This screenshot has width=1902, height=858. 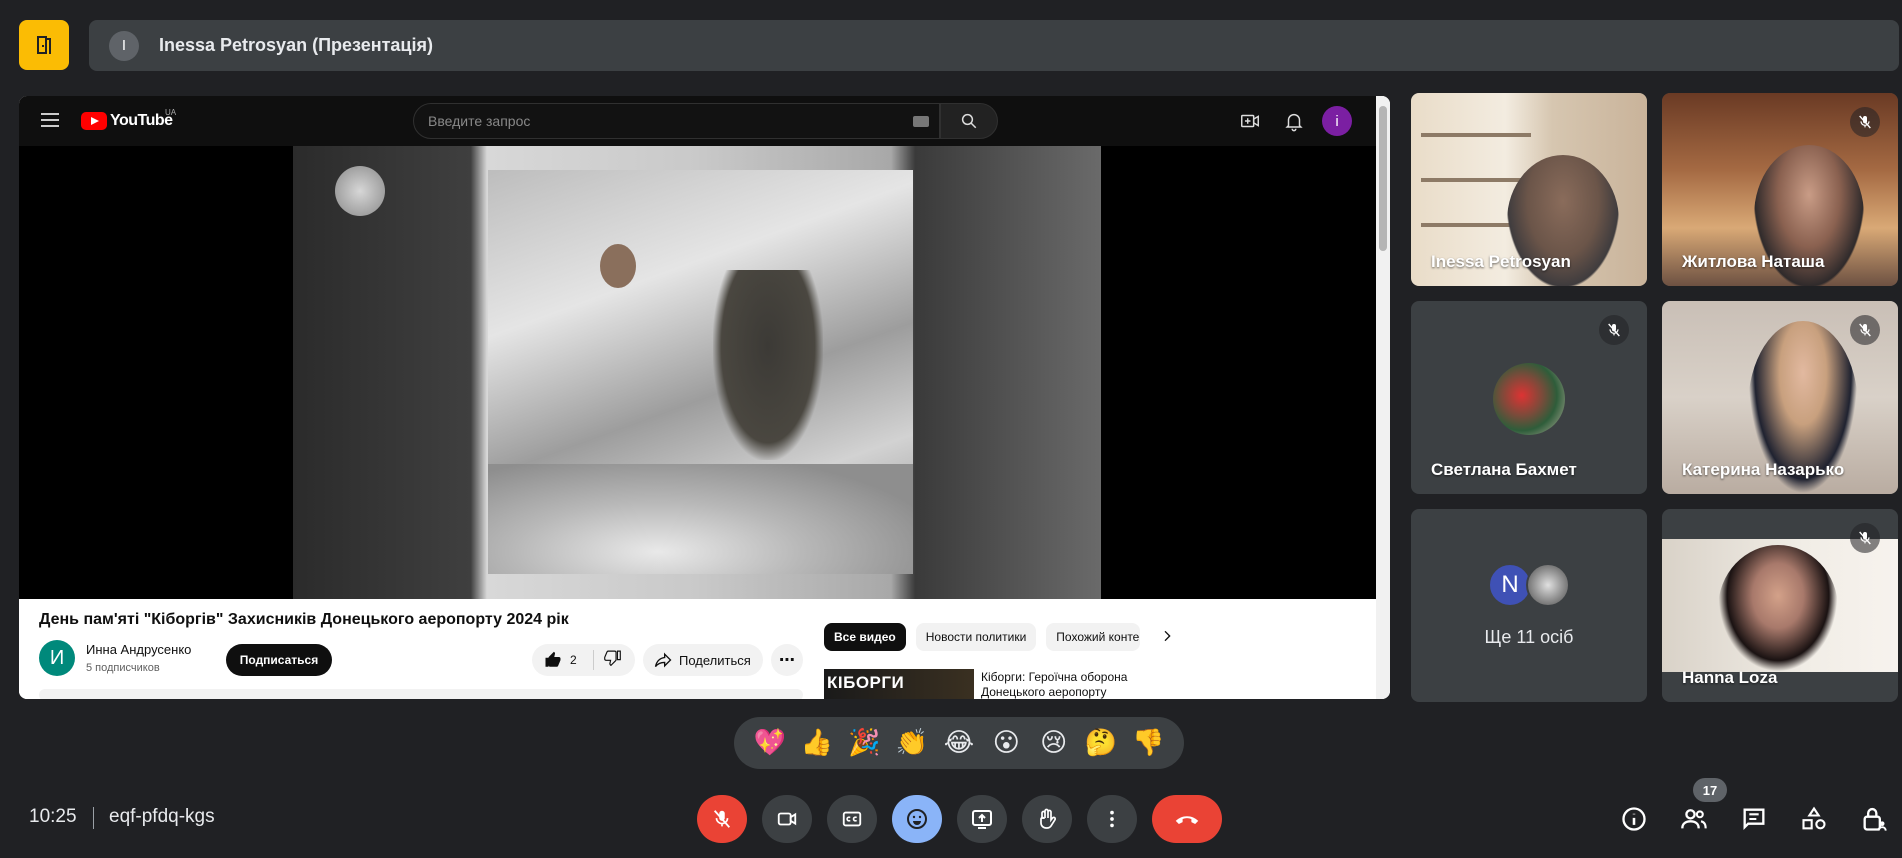 I want to click on activities-button, so click(x=1814, y=819).